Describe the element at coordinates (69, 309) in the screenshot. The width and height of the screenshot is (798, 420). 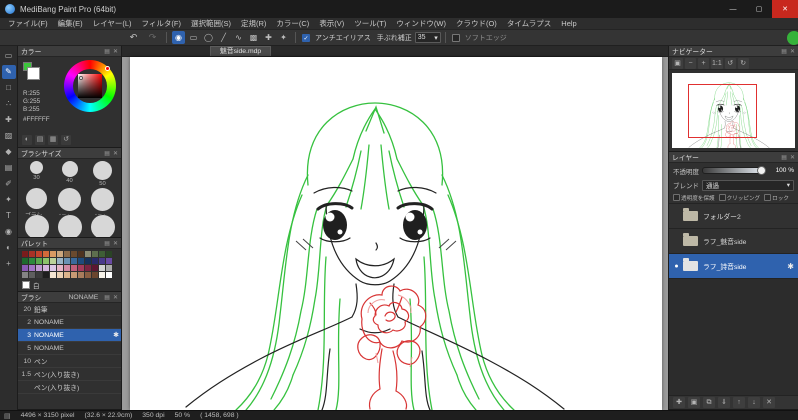
I see `brush-row-0: 20 鉛筆` at that location.